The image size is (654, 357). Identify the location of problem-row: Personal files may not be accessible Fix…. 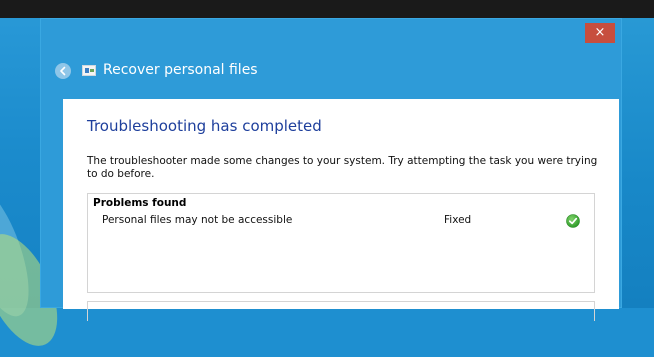
(341, 220).